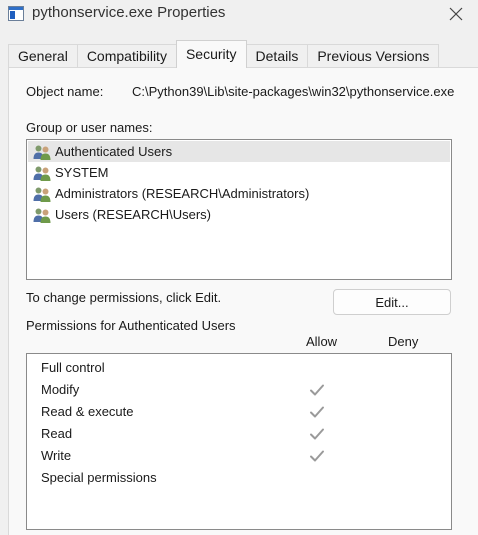  Describe the element at coordinates (182, 193) in the screenshot. I see `user-item-label: Administrators (RESEARCH\Administrators)` at that location.